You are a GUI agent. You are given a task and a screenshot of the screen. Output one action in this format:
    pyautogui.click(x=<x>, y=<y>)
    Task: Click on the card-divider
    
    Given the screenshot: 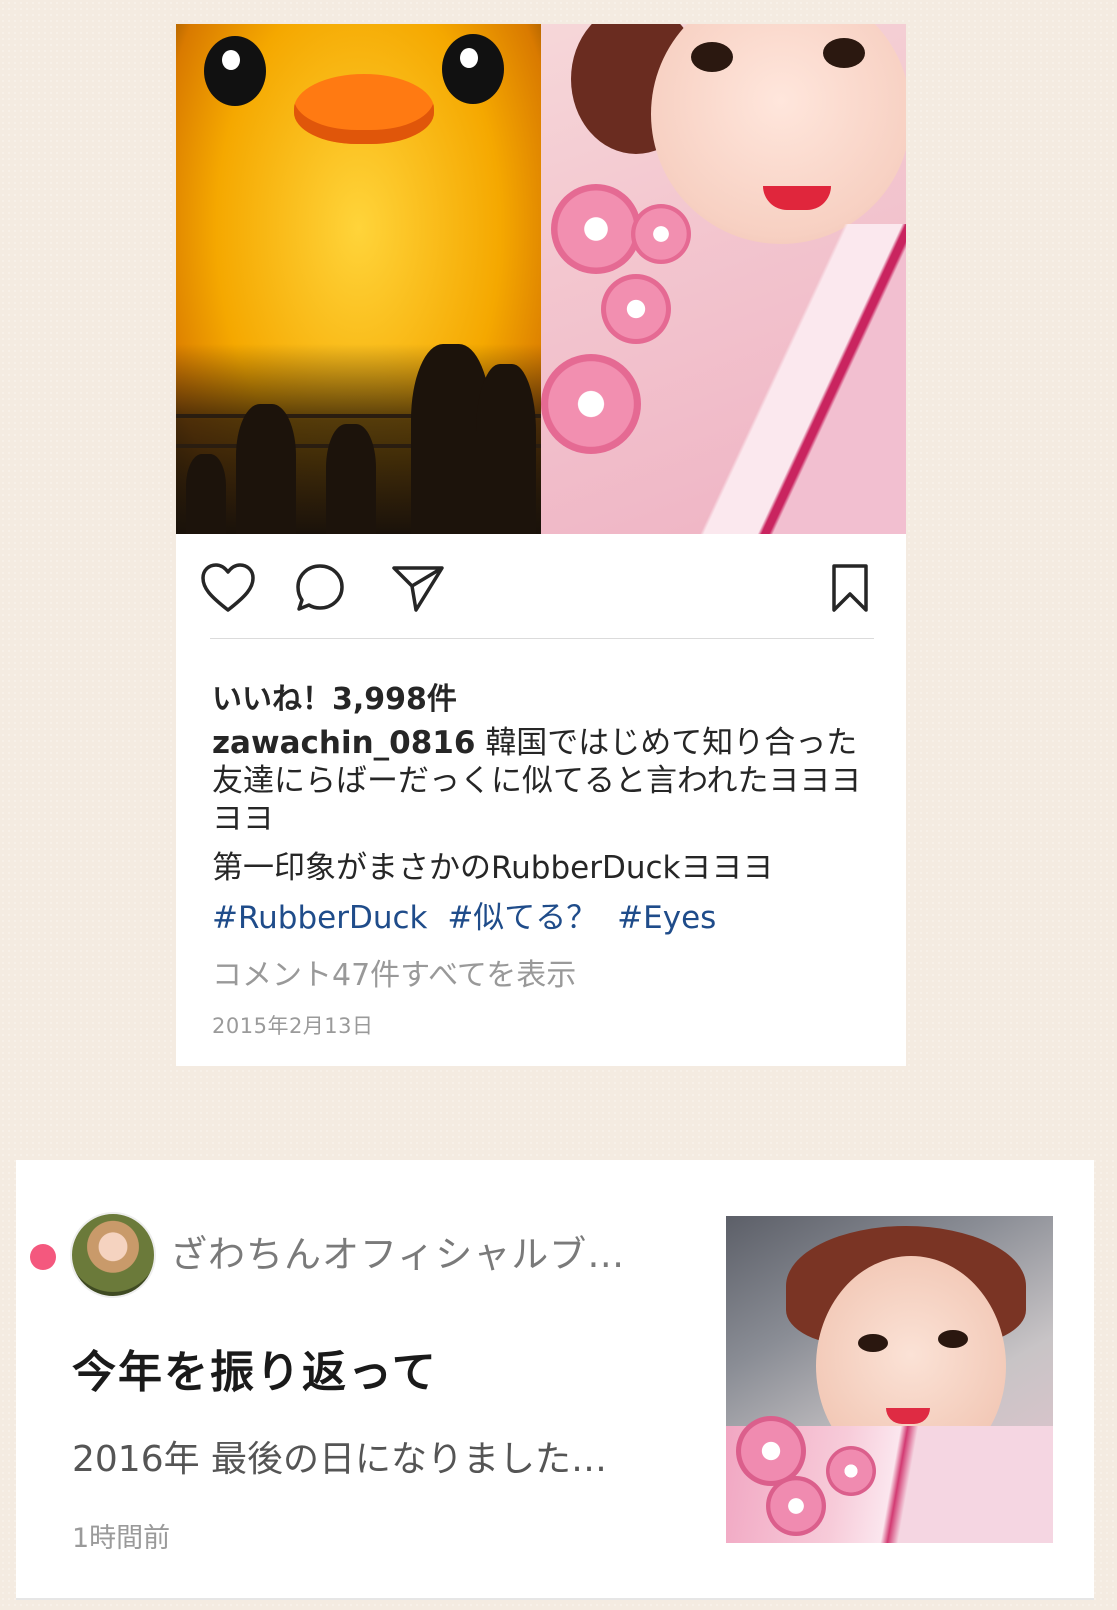 What is the action you would take?
    pyautogui.click(x=555, y=1599)
    